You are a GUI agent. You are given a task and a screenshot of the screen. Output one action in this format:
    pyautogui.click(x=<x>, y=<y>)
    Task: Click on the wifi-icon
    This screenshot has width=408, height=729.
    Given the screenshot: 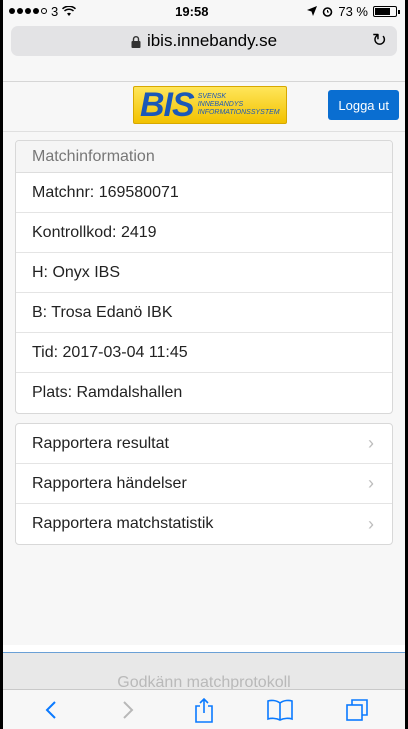 What is the action you would take?
    pyautogui.click(x=69, y=10)
    